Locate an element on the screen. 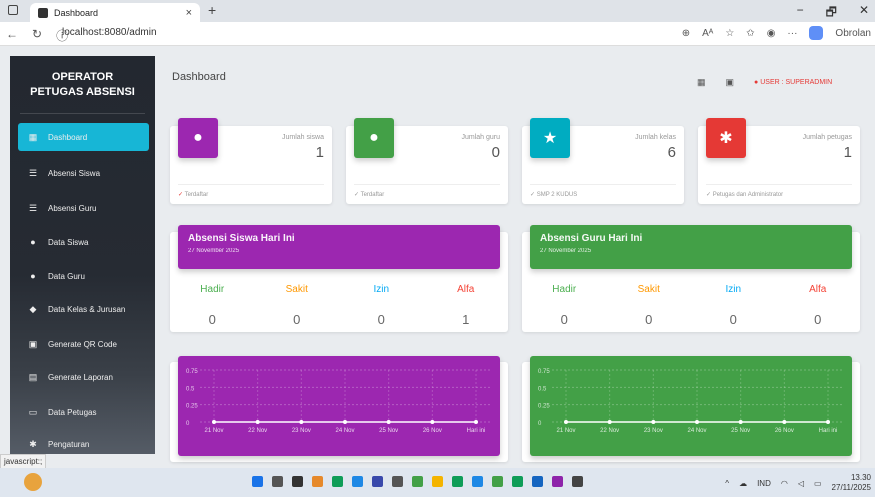  x-tick-label: 25 Nov is located at coordinates (388, 431).